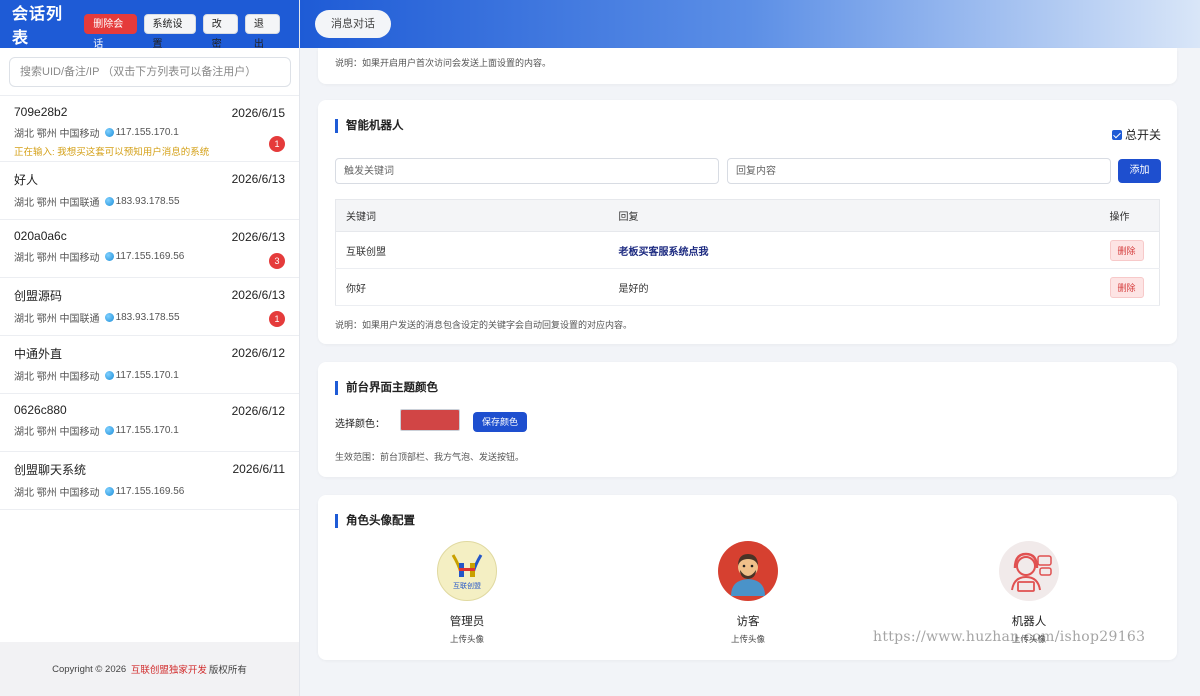 The height and width of the screenshot is (696, 1200). I want to click on conversation-date: 2026/6/15, so click(258, 113).